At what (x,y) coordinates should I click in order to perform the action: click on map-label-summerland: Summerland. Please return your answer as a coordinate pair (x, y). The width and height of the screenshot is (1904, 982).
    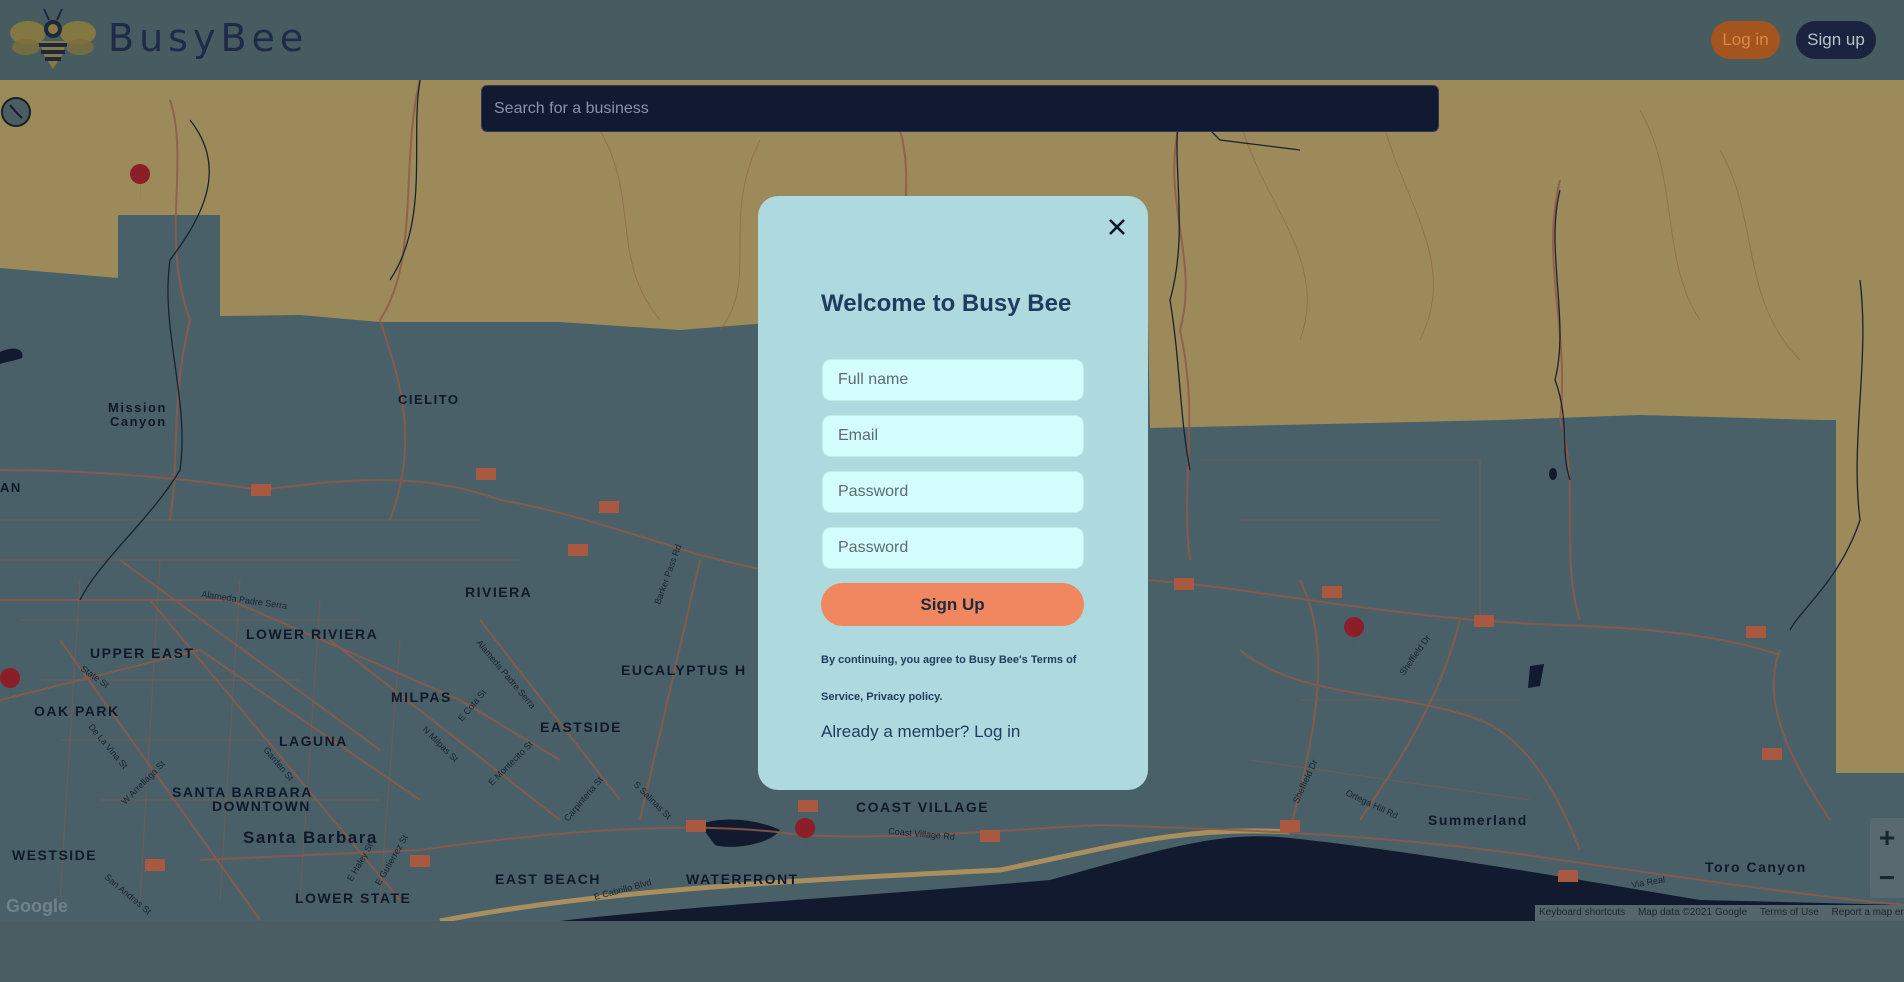
    Looking at the image, I should click on (1478, 820).